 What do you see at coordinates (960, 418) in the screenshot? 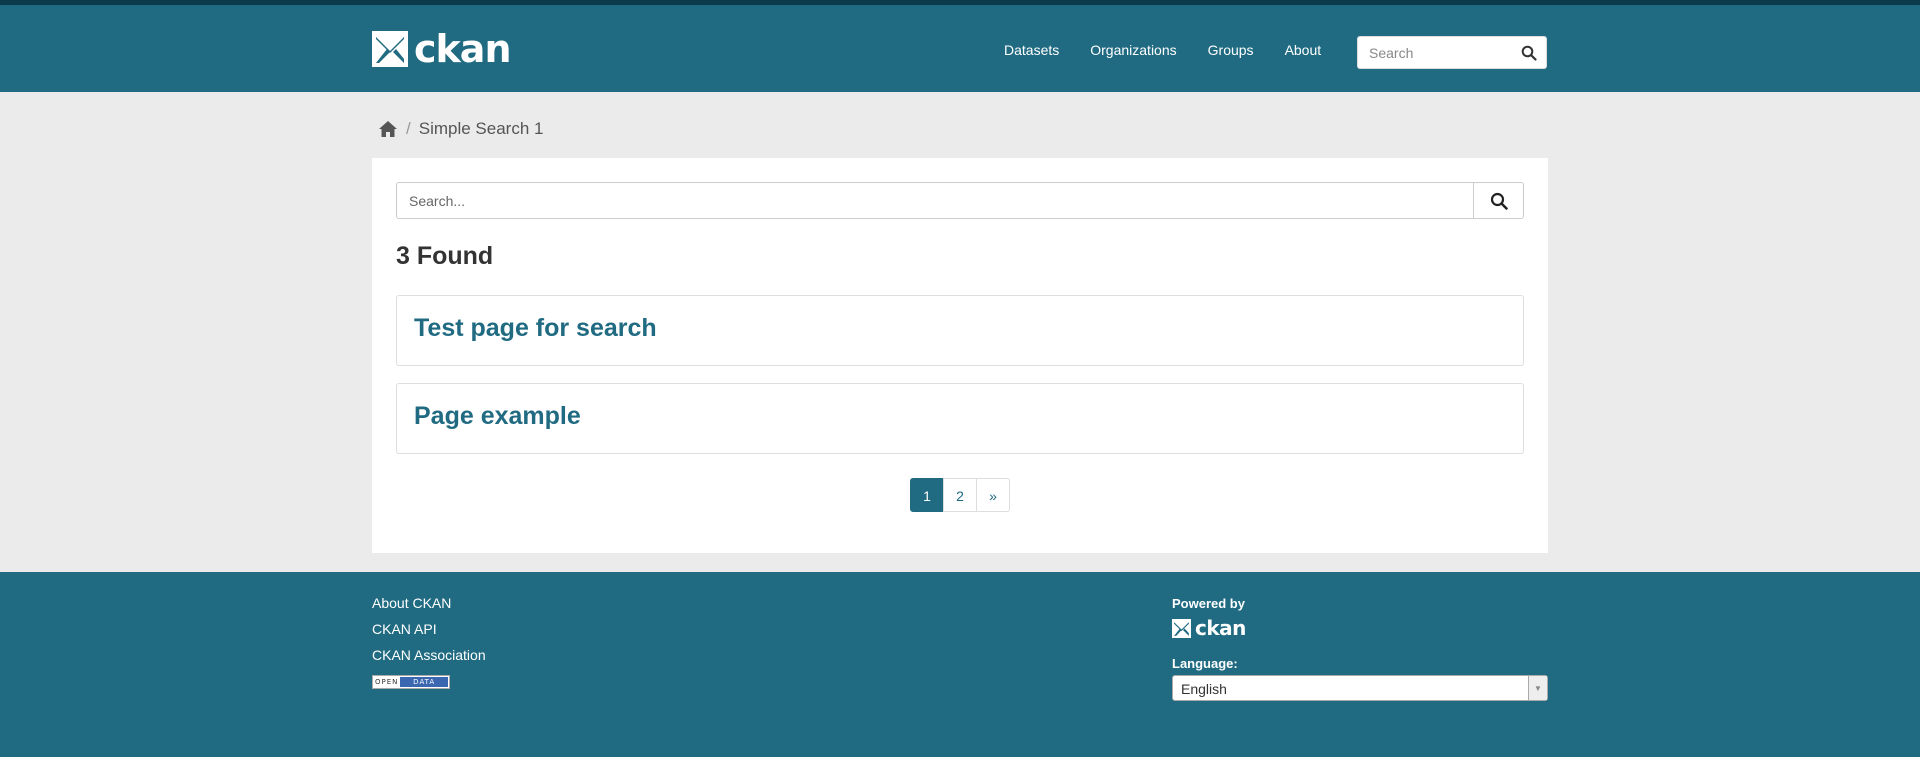
I see `result-item: Page example` at bounding box center [960, 418].